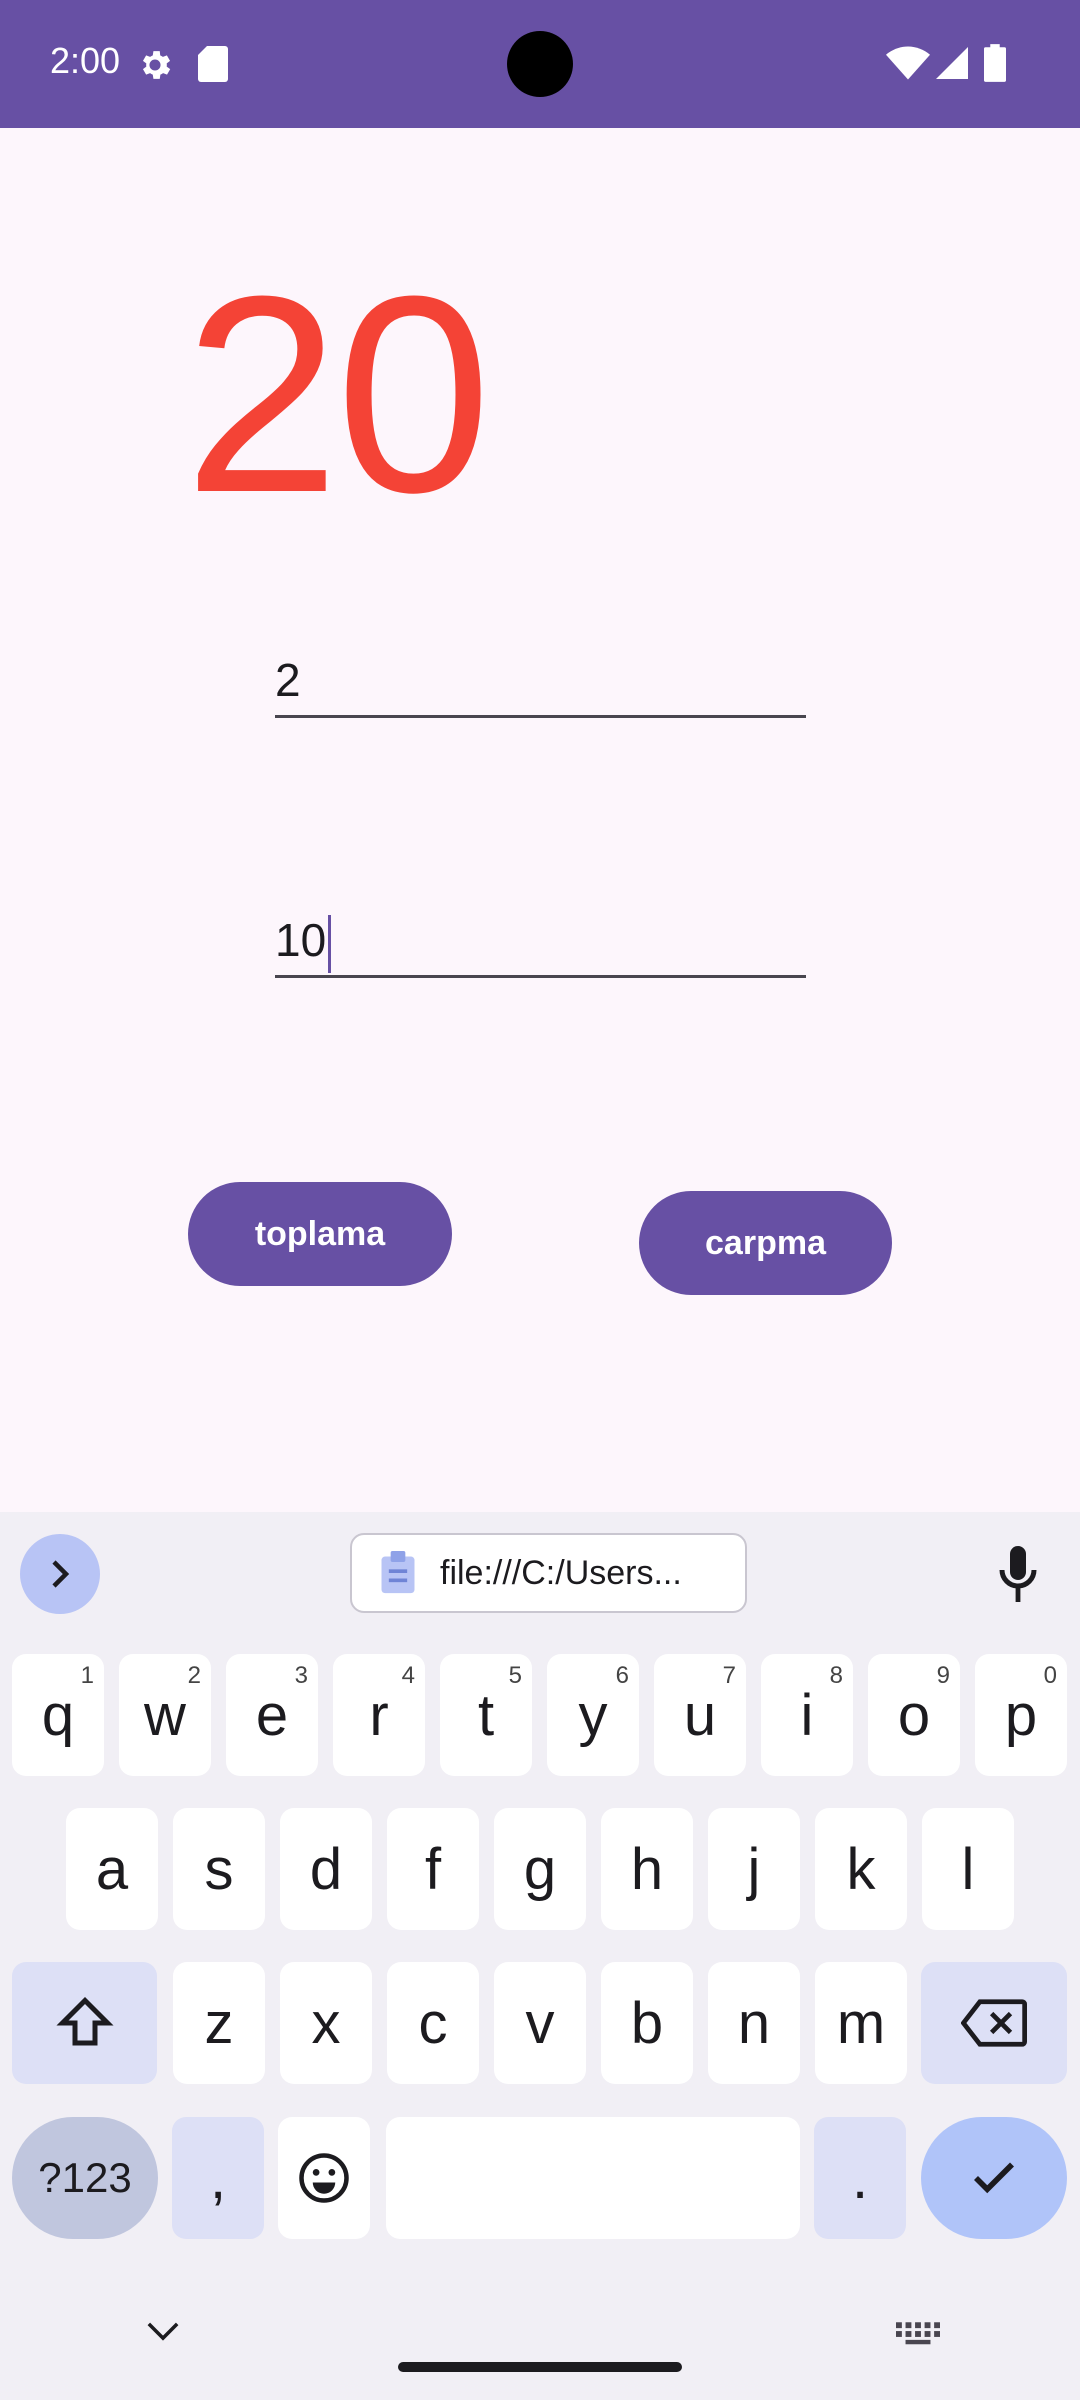 The height and width of the screenshot is (2400, 1080). I want to click on key-i: i8, so click(807, 1715).